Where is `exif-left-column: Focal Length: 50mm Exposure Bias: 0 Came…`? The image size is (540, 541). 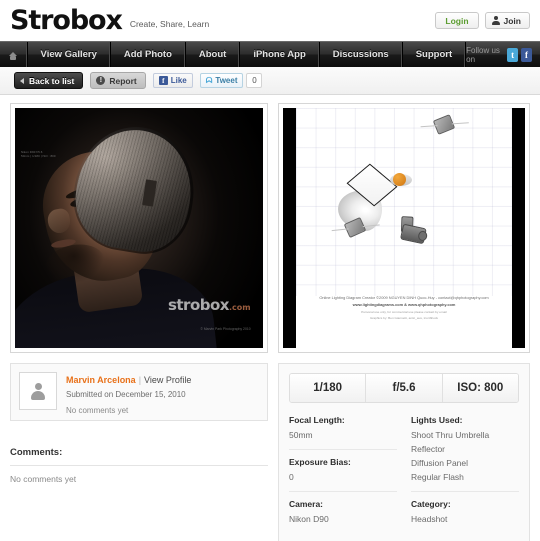
exif-left-column: Focal Length: 50mm Exposure Bias: 0 Came… is located at coordinates (343, 477).